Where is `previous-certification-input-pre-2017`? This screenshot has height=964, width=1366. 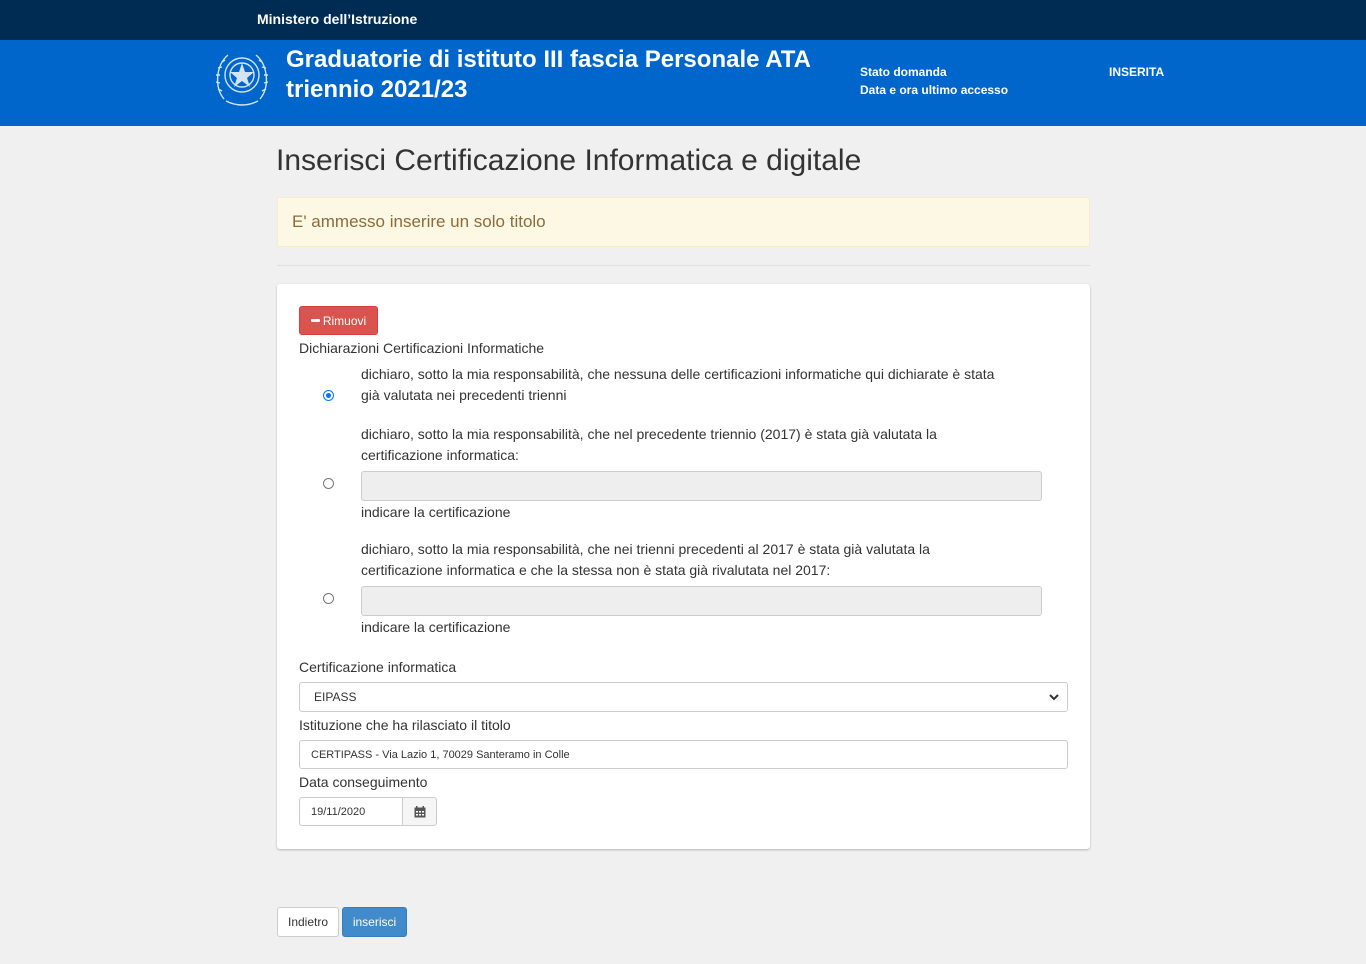 previous-certification-input-pre-2017 is located at coordinates (701, 601).